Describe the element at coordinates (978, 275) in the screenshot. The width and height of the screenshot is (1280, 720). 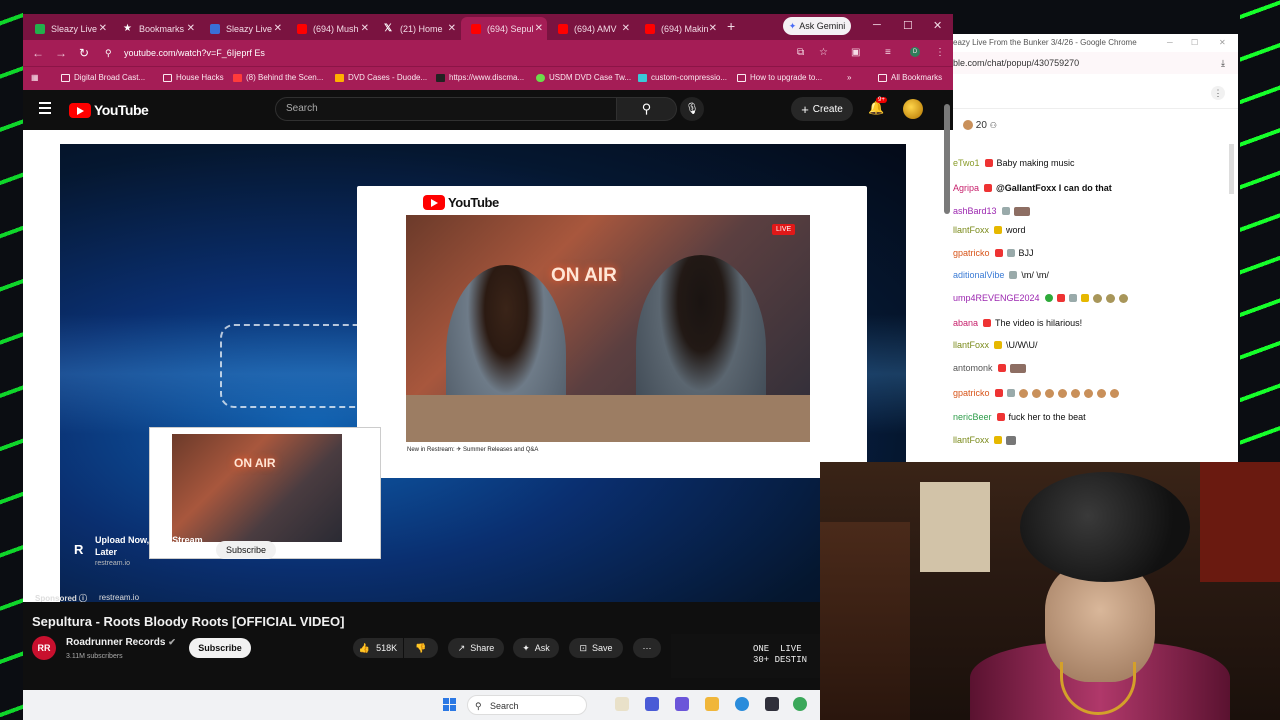
I see `chat-author: aditionalVibe` at that location.